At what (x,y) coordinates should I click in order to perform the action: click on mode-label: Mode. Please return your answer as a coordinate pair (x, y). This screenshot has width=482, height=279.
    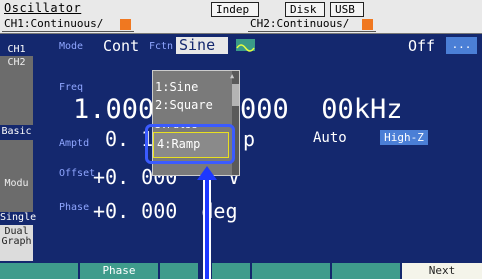
    Looking at the image, I should click on (71, 46).